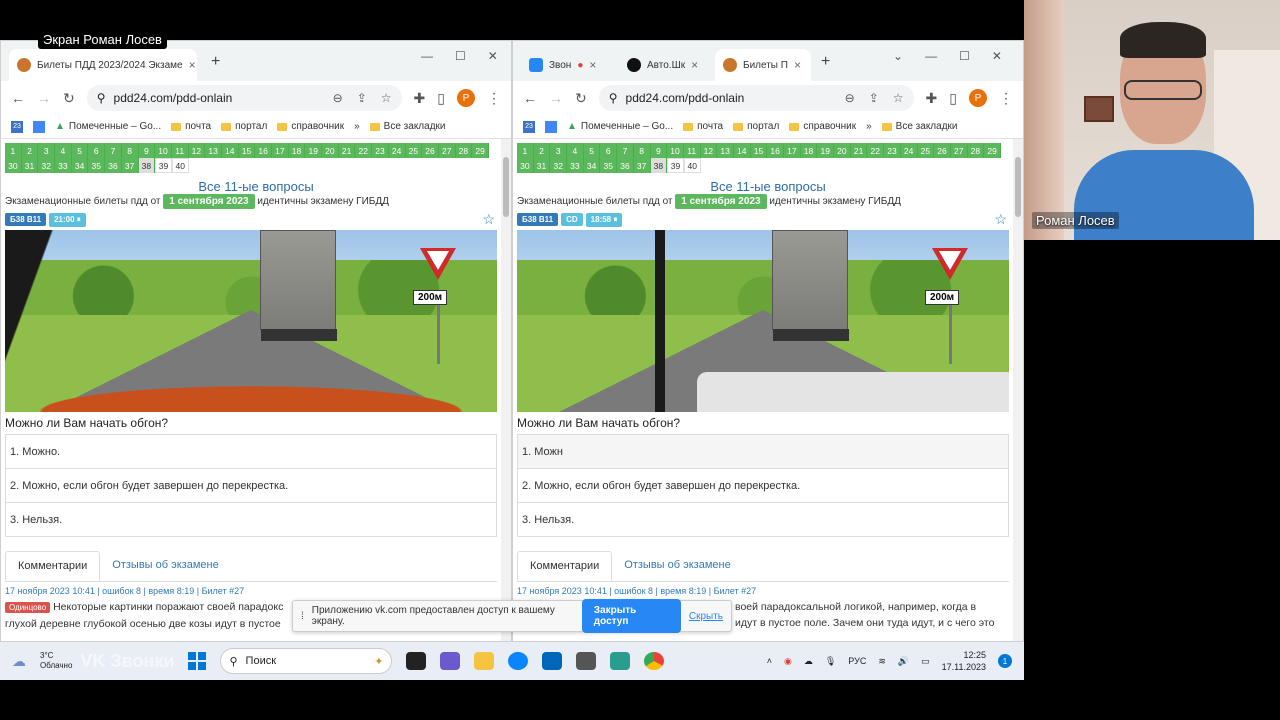 This screenshot has height=720, width=1280. What do you see at coordinates (898, 56) in the screenshot?
I see `tab-search-icon: ⌄` at bounding box center [898, 56].